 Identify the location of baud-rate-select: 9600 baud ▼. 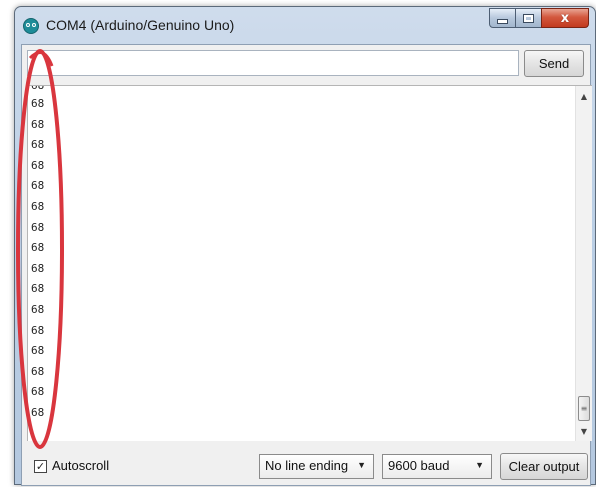
(437, 466).